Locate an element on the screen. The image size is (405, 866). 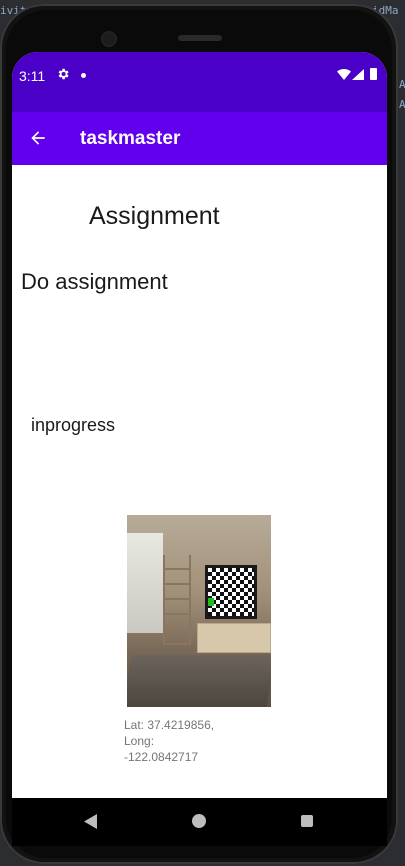
task-title: Do assignment is located at coordinates (94, 281).